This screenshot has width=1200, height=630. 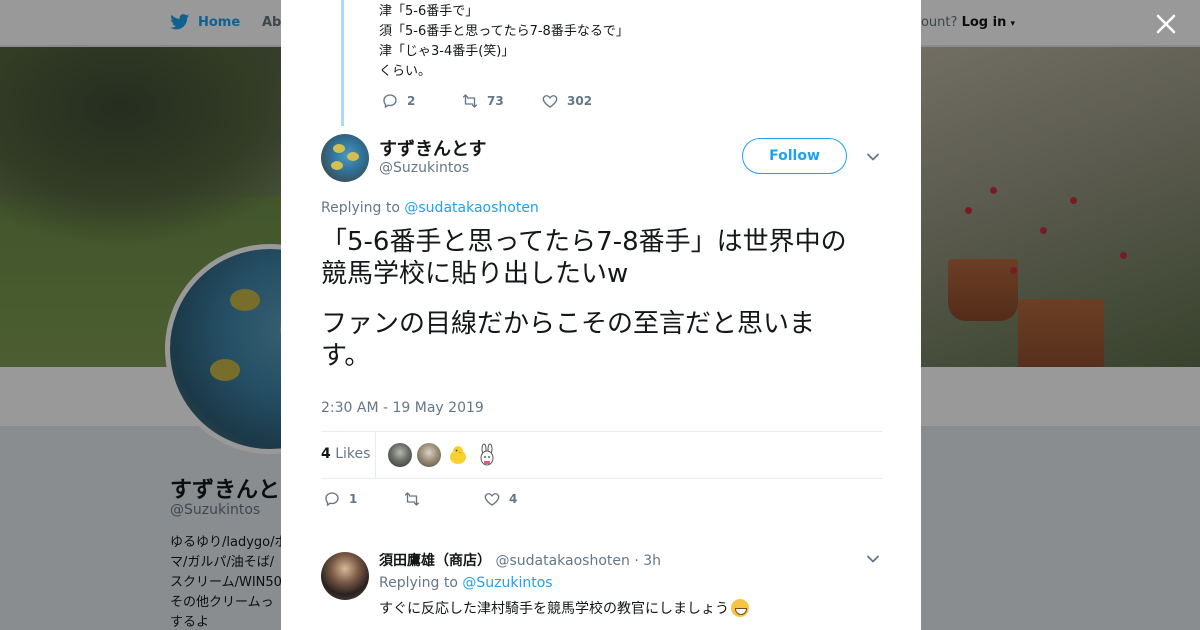 I want to click on author-handle: @Suzukintos, so click(x=424, y=168).